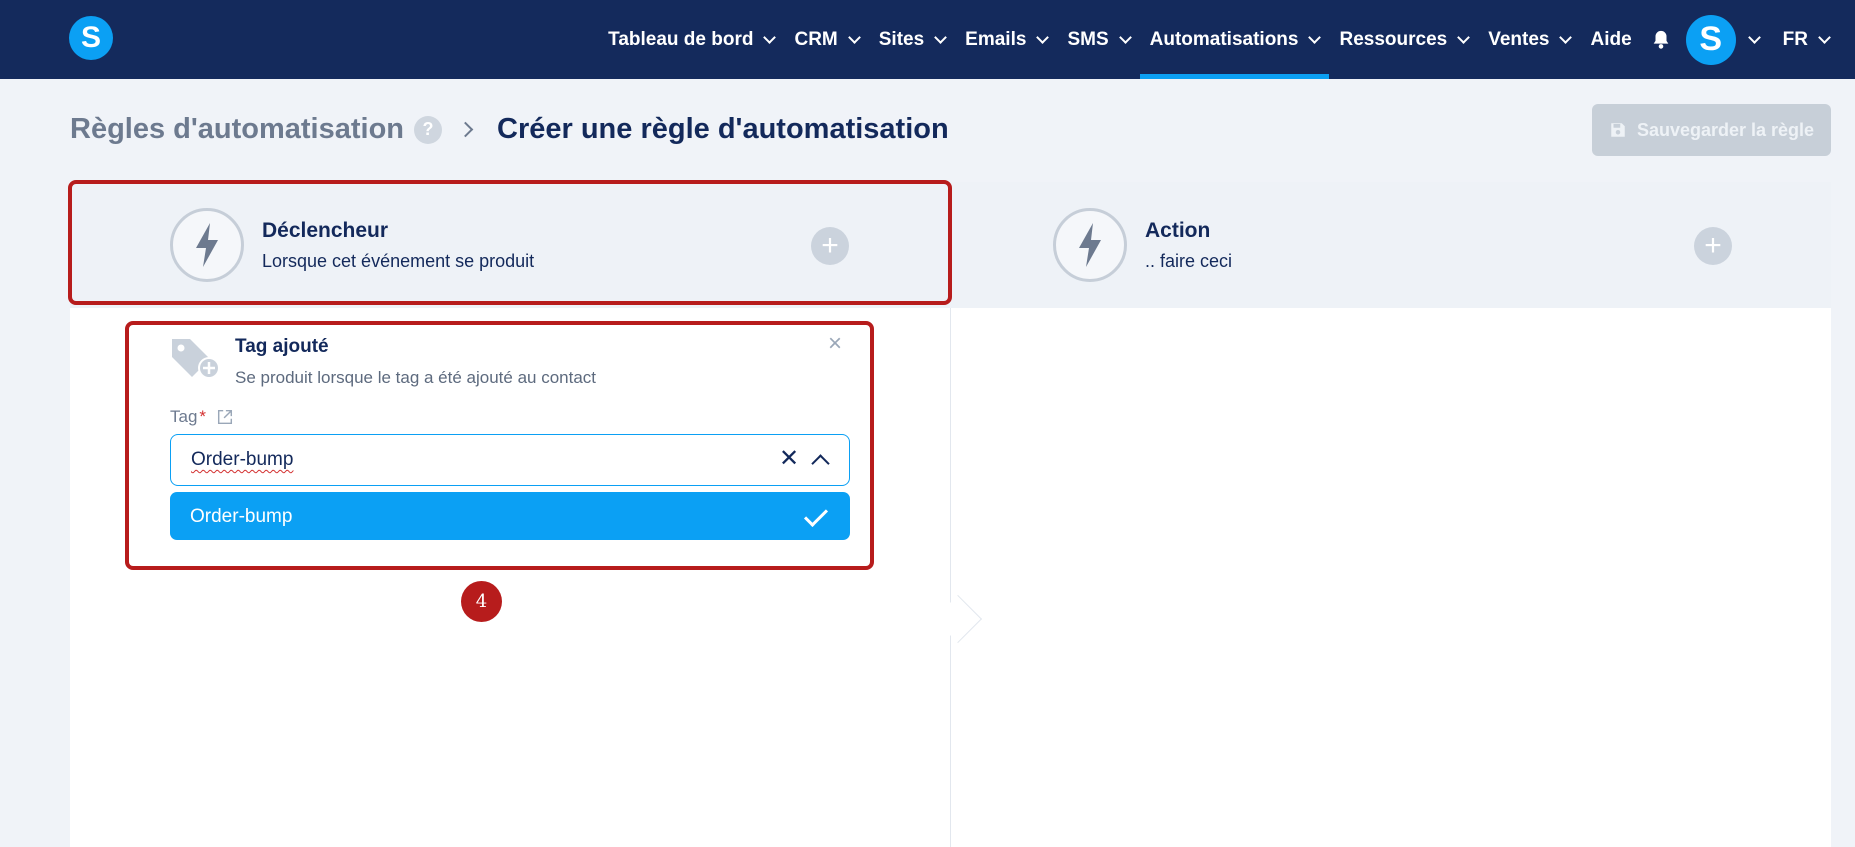 Image resolution: width=1855 pixels, height=847 pixels. What do you see at coordinates (1713, 246) in the screenshot?
I see `add-action-button: +` at bounding box center [1713, 246].